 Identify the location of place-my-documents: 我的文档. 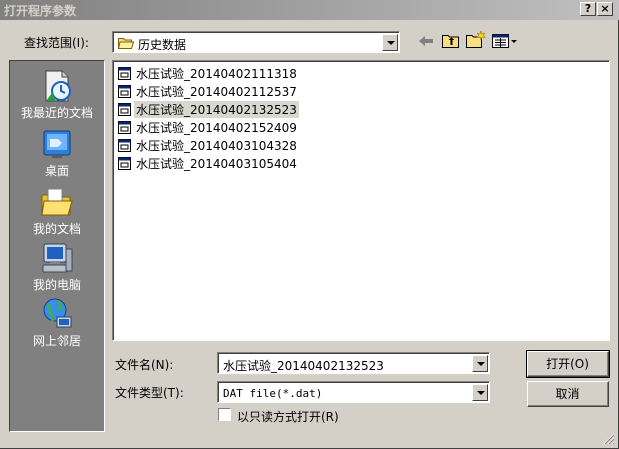
(57, 211).